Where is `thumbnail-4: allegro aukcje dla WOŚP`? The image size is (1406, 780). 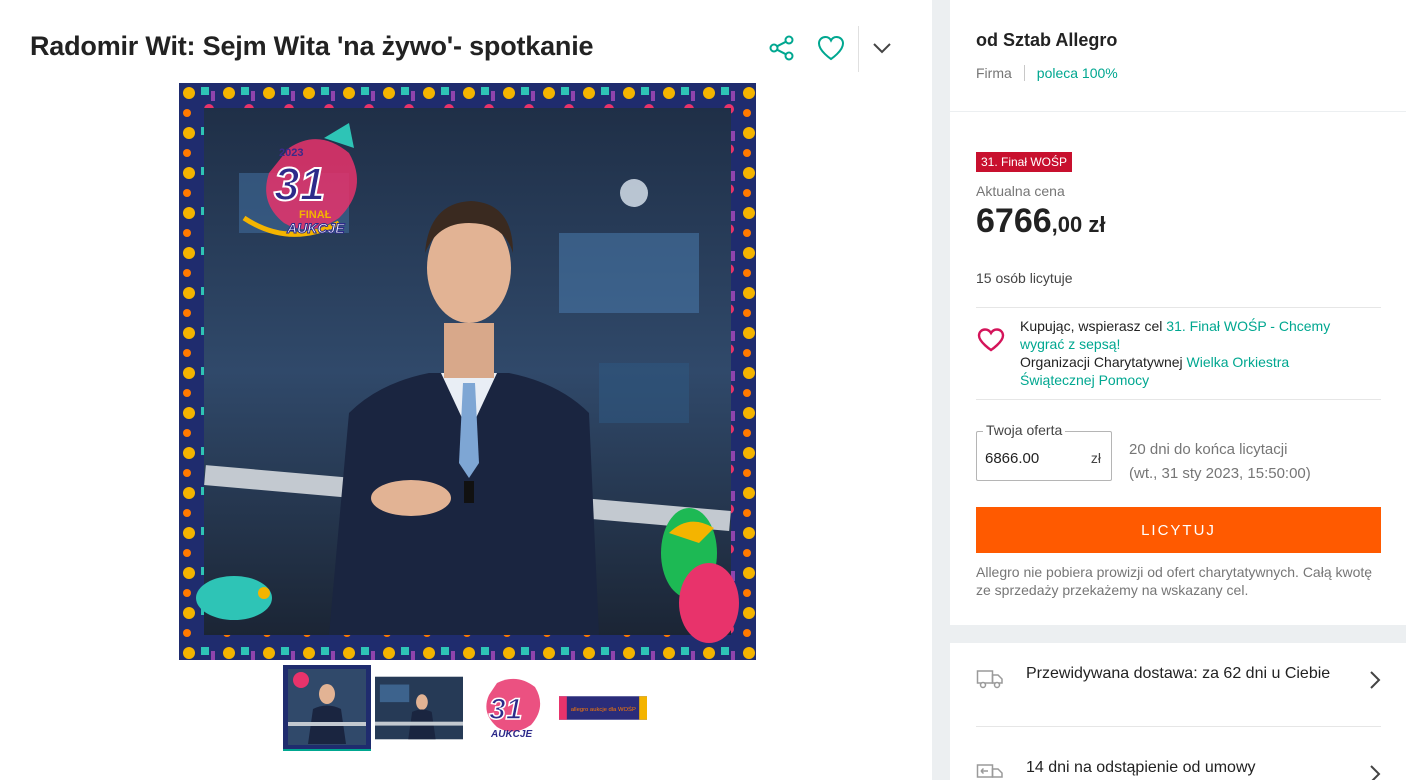 thumbnail-4: allegro aukcje dla WOŚP is located at coordinates (603, 708).